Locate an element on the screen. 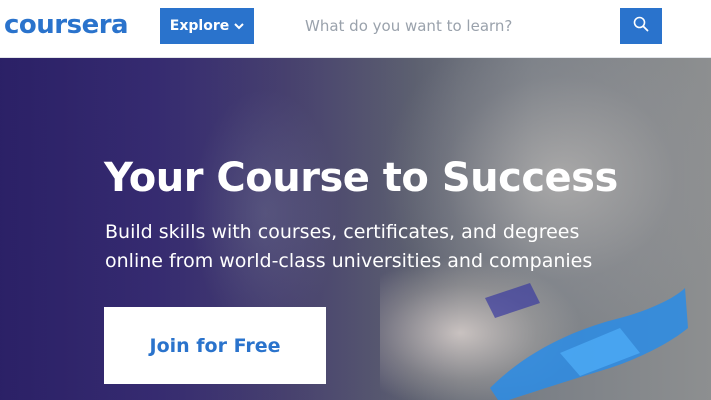  hero-title: Your Course to Success is located at coordinates (361, 178).